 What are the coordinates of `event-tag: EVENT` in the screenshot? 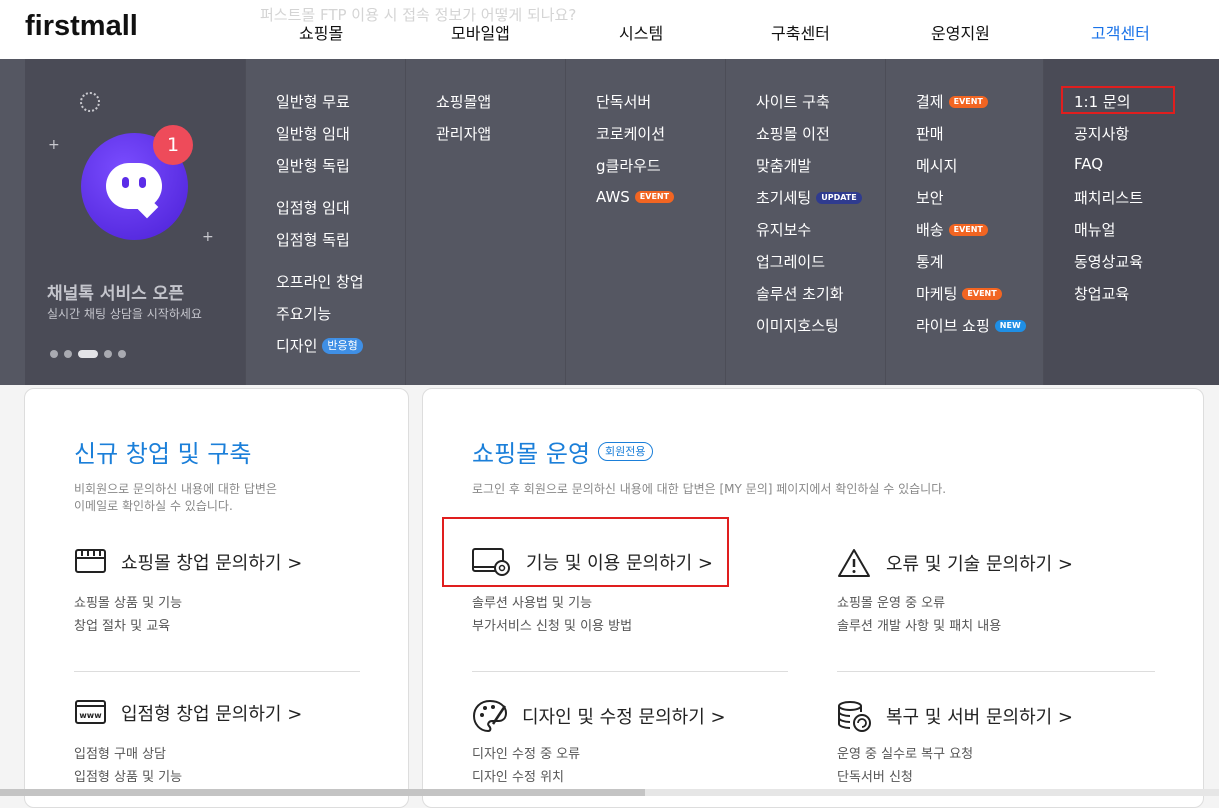 It's located at (968, 229).